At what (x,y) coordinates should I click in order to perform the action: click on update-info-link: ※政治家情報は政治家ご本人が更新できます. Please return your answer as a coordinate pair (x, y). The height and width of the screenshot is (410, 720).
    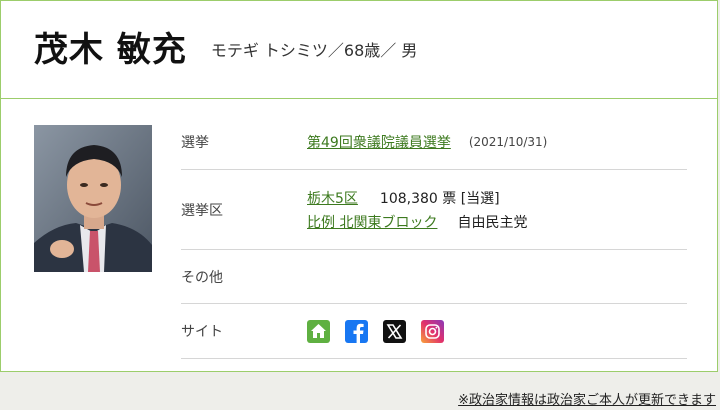
    Looking at the image, I should click on (587, 398).